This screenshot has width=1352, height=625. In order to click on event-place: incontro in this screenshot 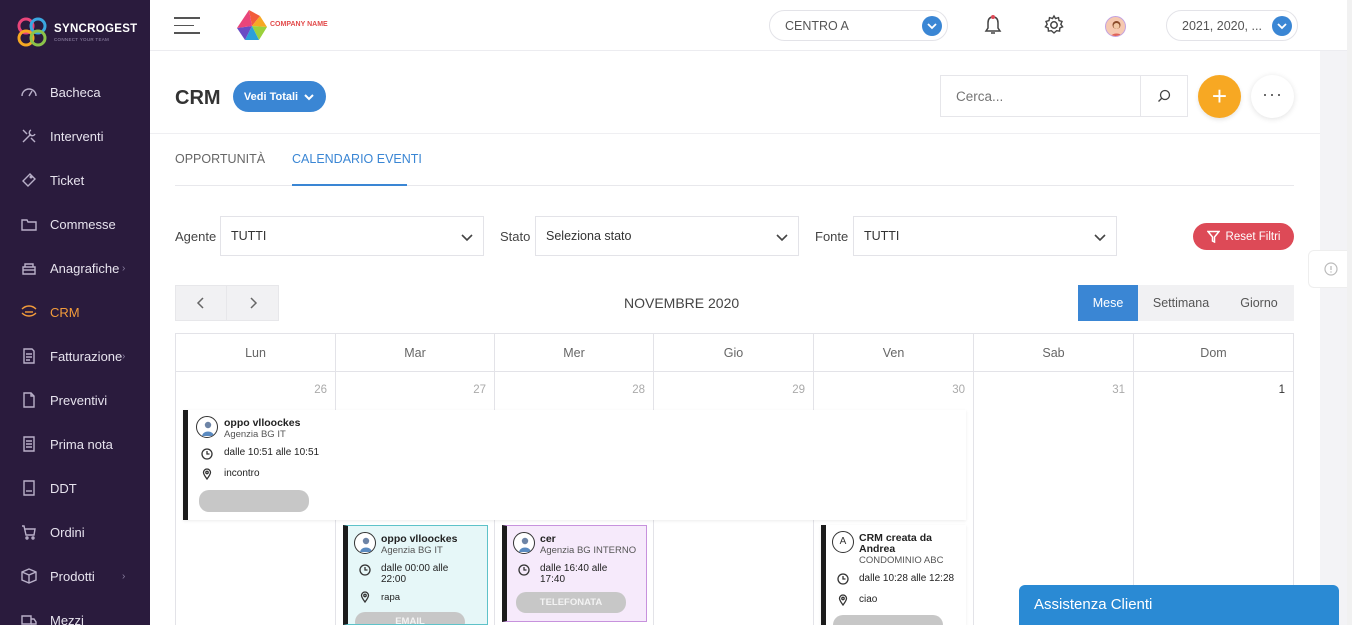, I will do `click(242, 473)`.